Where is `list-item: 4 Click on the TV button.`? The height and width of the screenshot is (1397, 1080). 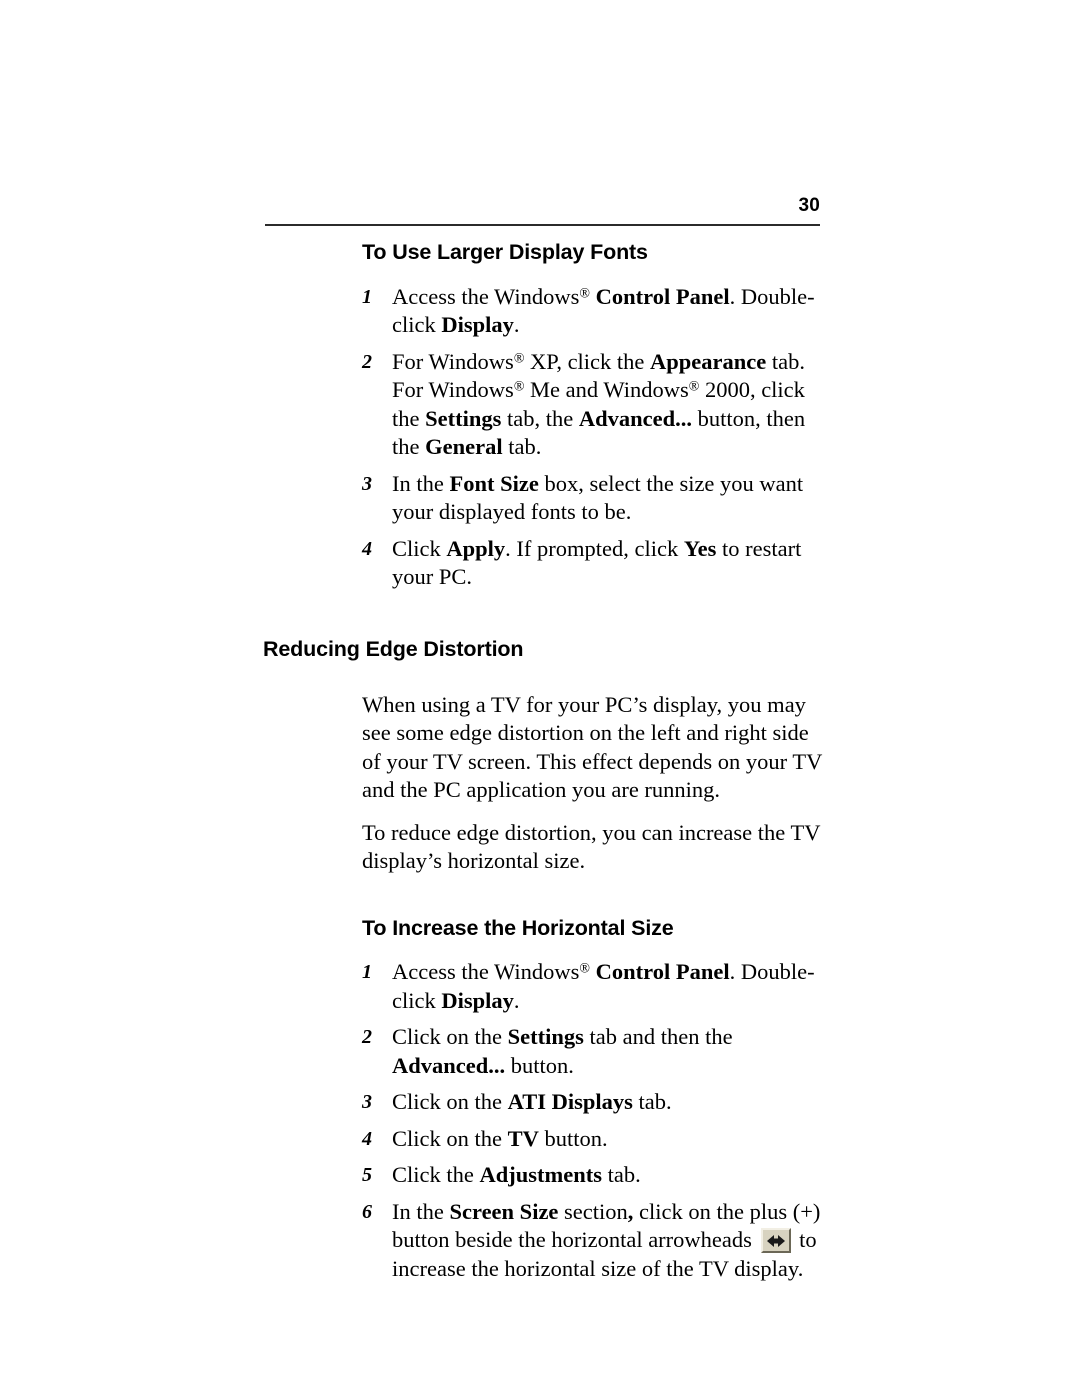
list-item: 4 Click on the TV button. is located at coordinates (592, 1139).